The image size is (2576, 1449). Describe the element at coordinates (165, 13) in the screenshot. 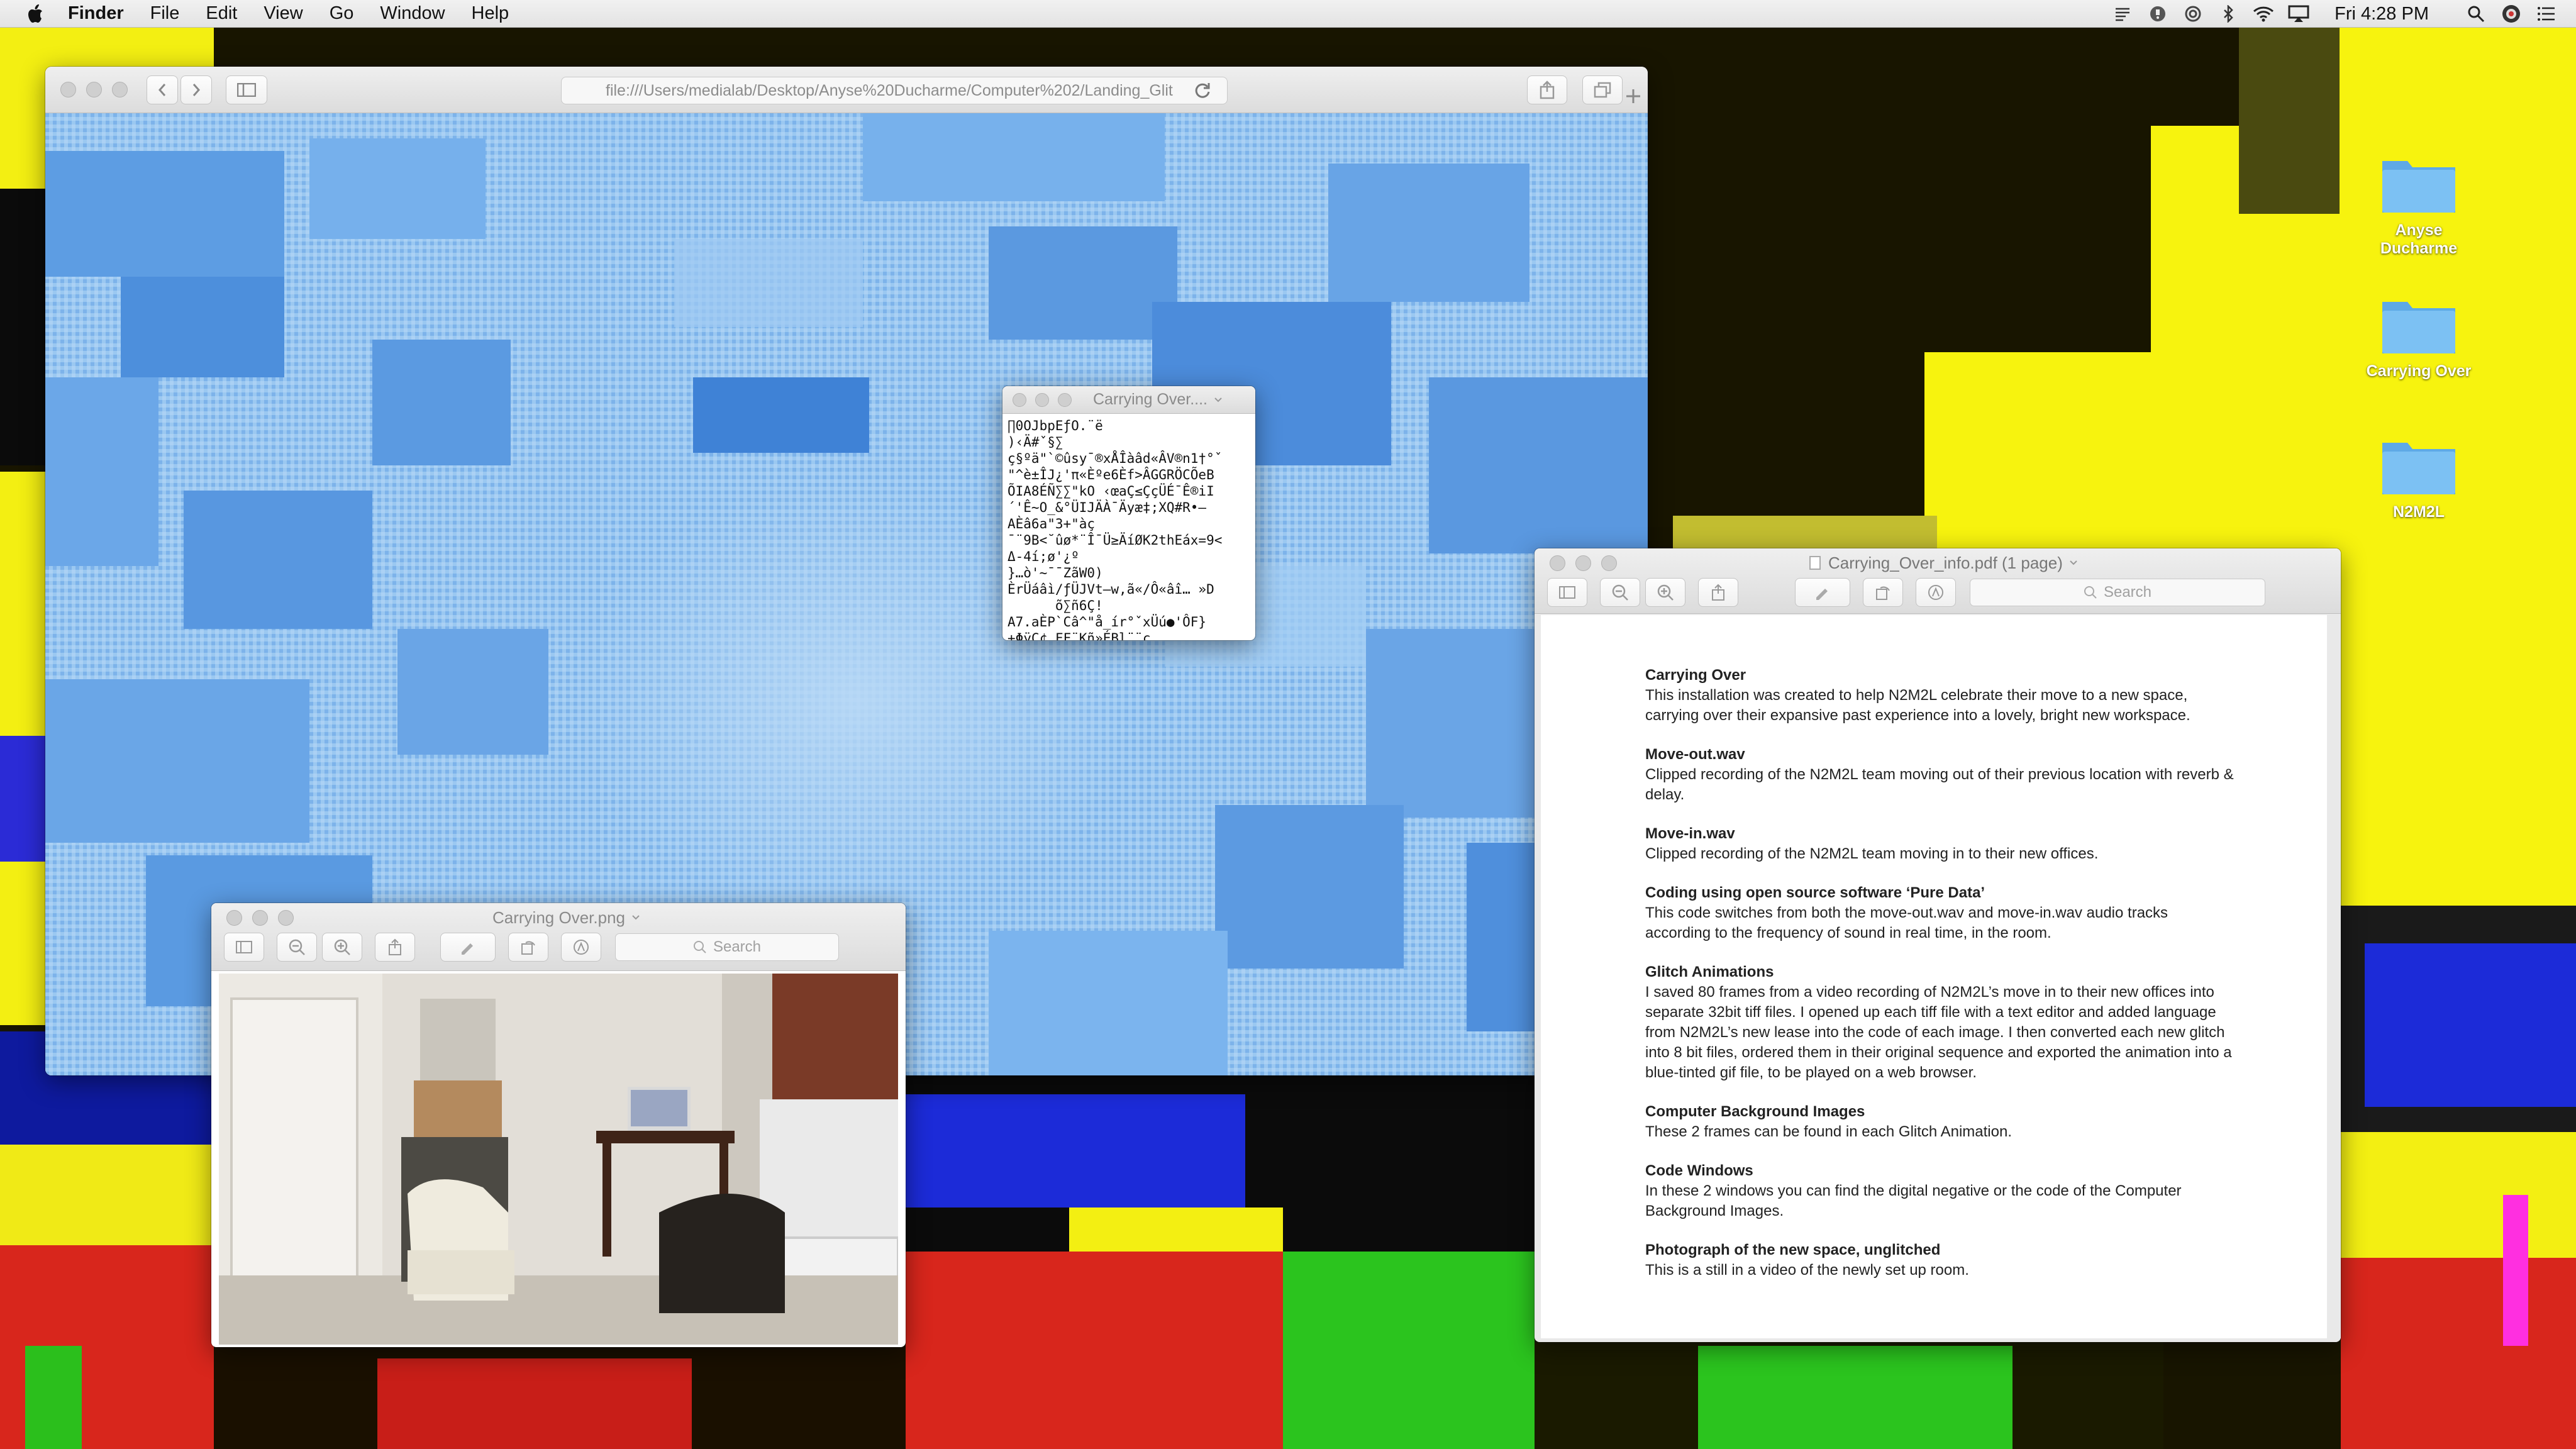

I see `menu-file: File` at that location.